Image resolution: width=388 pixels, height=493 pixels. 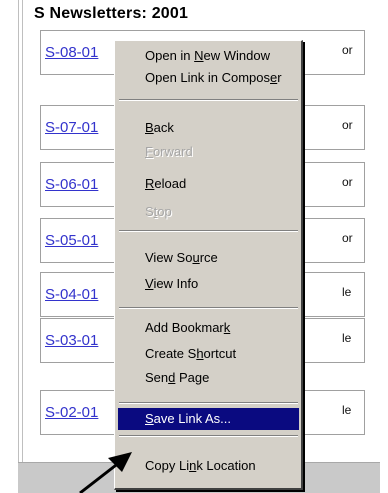 I want to click on arrow-pointer-icon, so click(x=105, y=472).